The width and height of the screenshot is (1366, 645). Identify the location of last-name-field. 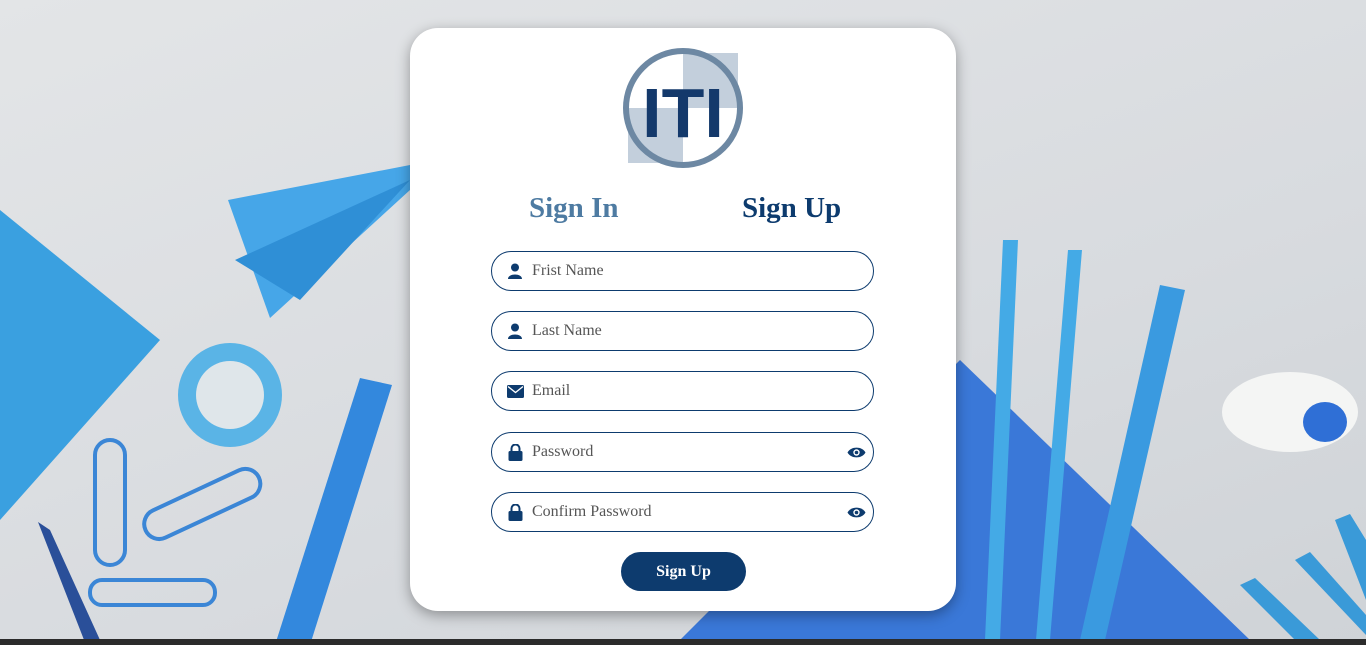
(682, 331).